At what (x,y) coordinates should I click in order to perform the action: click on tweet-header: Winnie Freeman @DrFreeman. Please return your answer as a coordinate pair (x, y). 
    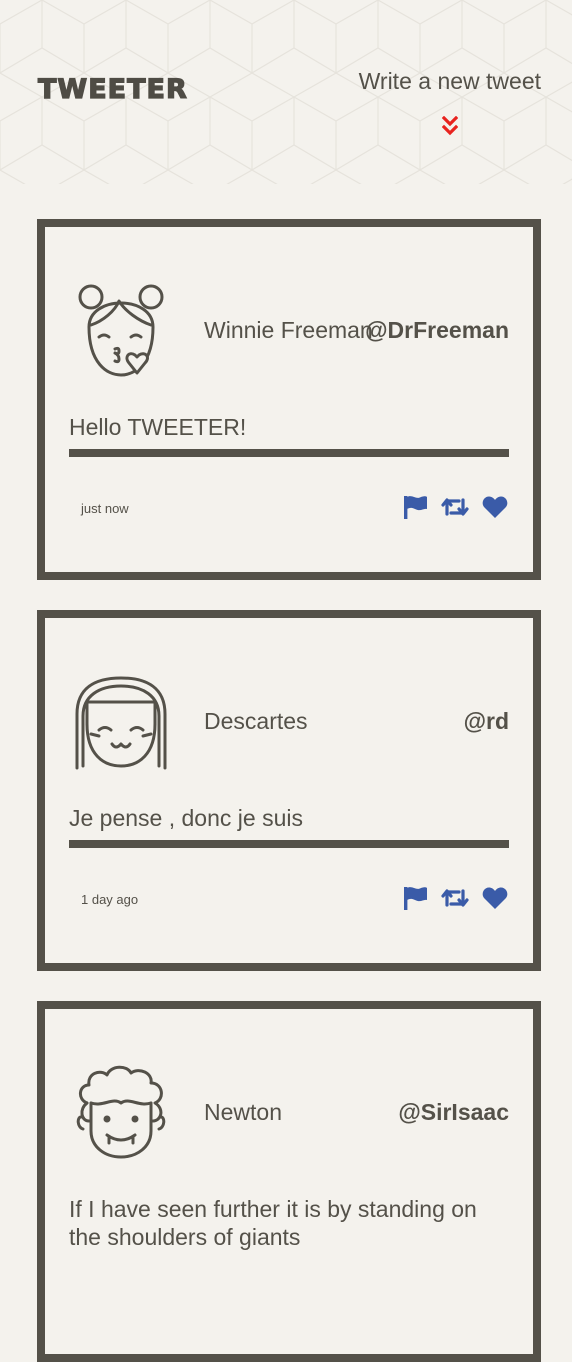
    Looking at the image, I should click on (289, 329).